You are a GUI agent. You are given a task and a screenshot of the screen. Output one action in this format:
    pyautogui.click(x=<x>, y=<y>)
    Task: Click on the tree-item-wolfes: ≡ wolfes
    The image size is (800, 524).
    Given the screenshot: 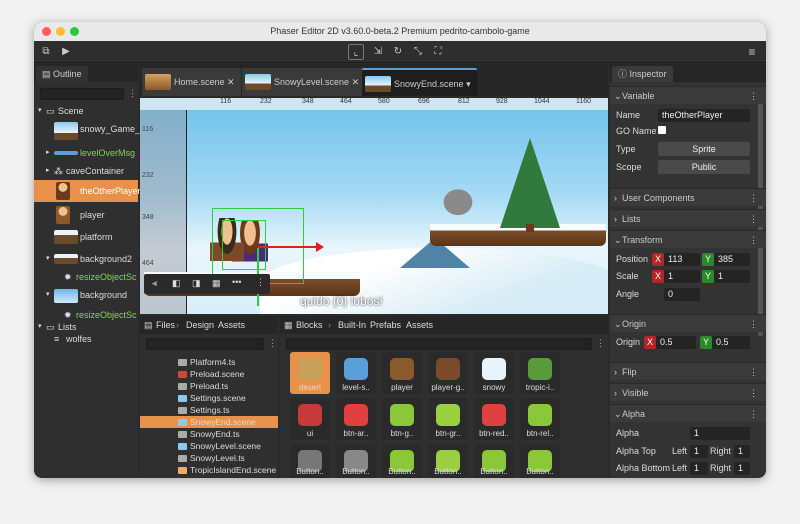 What is the action you would take?
    pyautogui.click(x=86, y=339)
    